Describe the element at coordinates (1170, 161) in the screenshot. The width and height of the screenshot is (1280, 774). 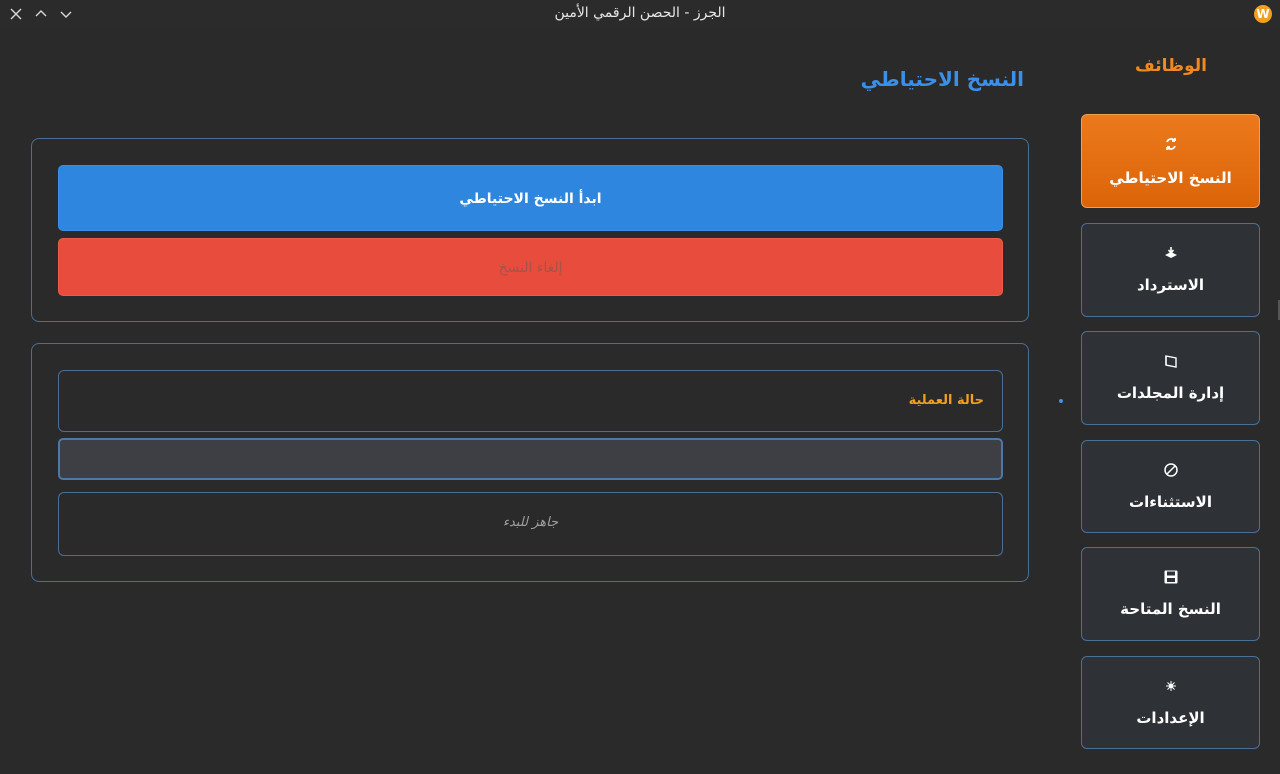
I see `nav-backup-button: النسخ الاحتياطي` at that location.